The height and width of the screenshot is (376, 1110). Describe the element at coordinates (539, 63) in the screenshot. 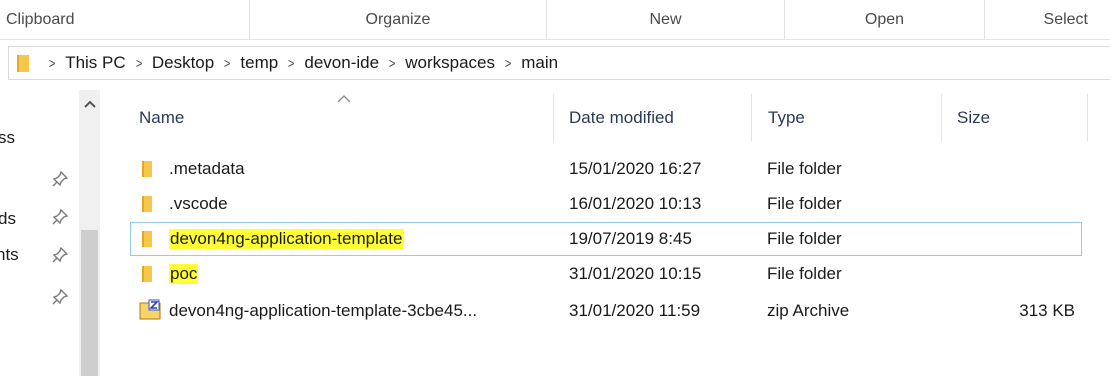

I see `breadcrumb-main: main` at that location.